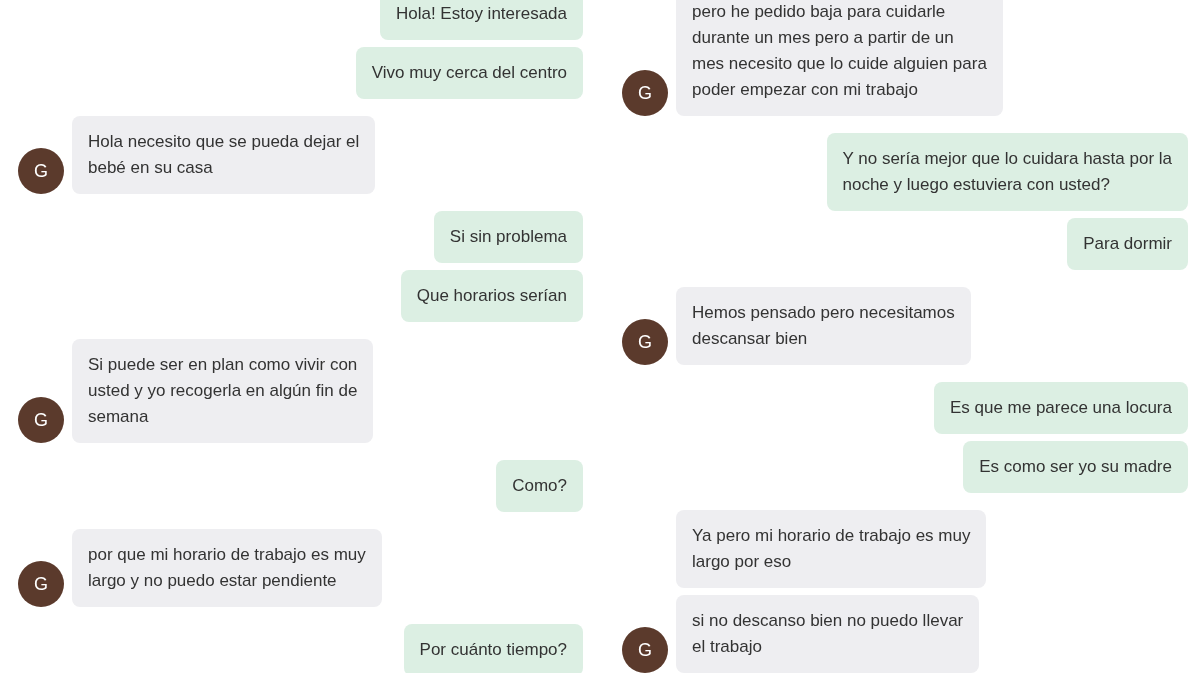 This screenshot has height=673, width=1200. Describe the element at coordinates (1007, 172) in the screenshot. I see `sent-message: Y no sería mejor que lo cuidara hasta por la noche y luego estuviera con usted?` at that location.